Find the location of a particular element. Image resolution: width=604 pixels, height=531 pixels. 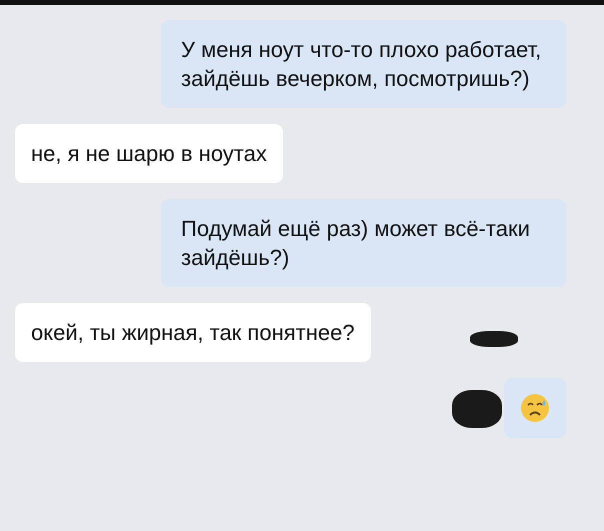

sad-face-icon is located at coordinates (535, 408).